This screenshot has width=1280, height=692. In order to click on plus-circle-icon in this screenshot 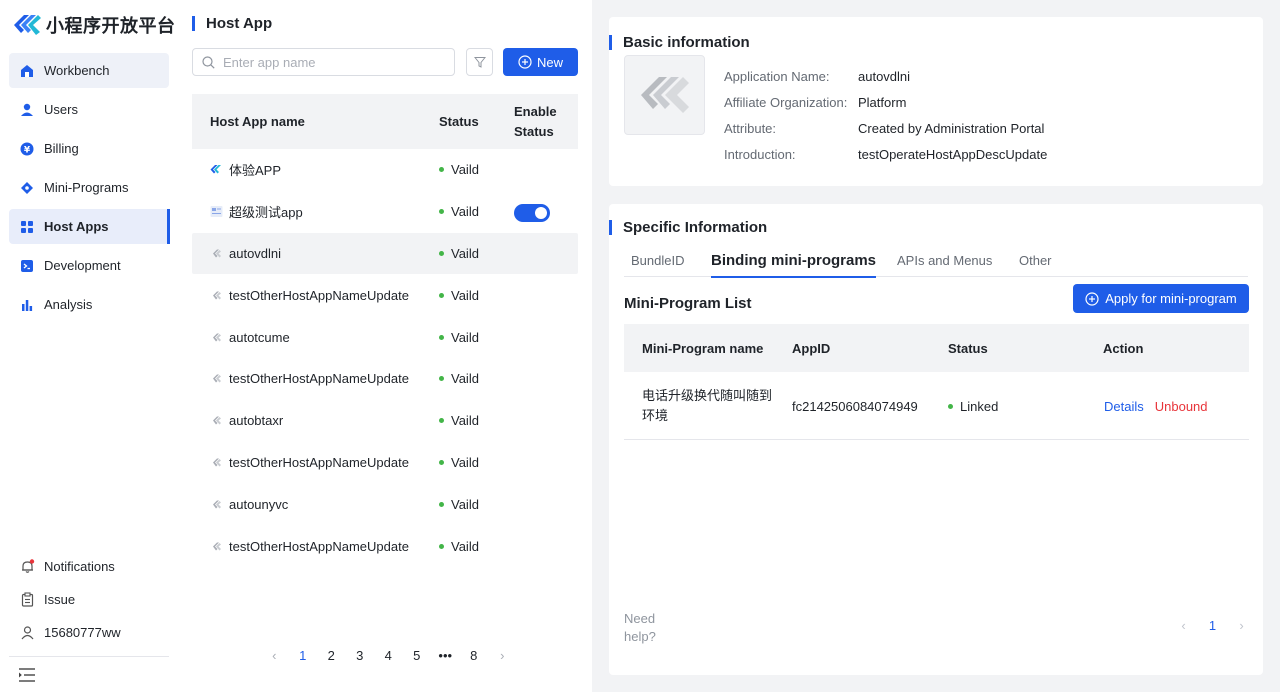, I will do `click(1092, 298)`.